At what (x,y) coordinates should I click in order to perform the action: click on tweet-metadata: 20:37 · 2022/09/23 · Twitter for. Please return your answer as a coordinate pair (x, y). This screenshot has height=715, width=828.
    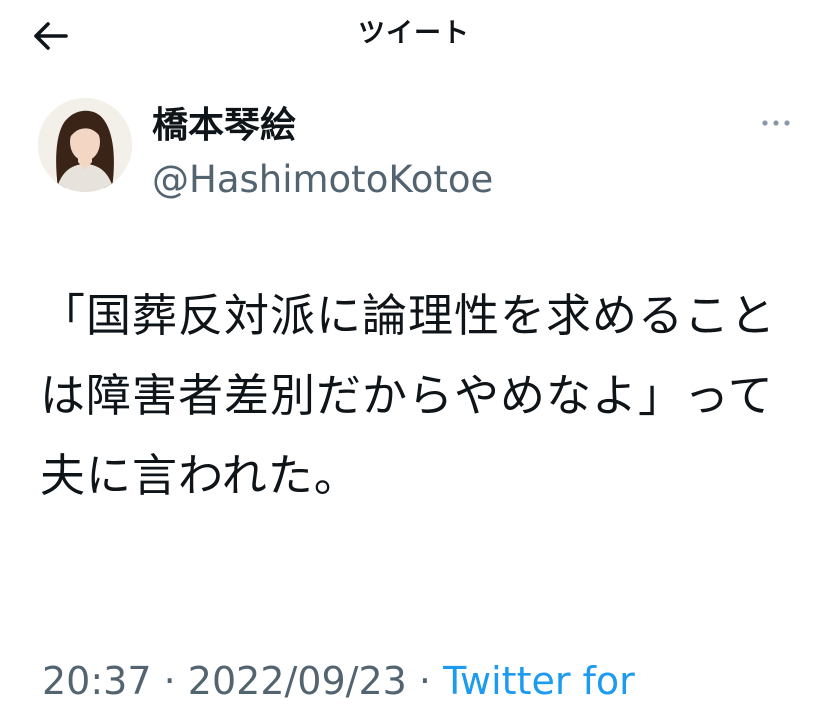
    Looking at the image, I should click on (338, 681).